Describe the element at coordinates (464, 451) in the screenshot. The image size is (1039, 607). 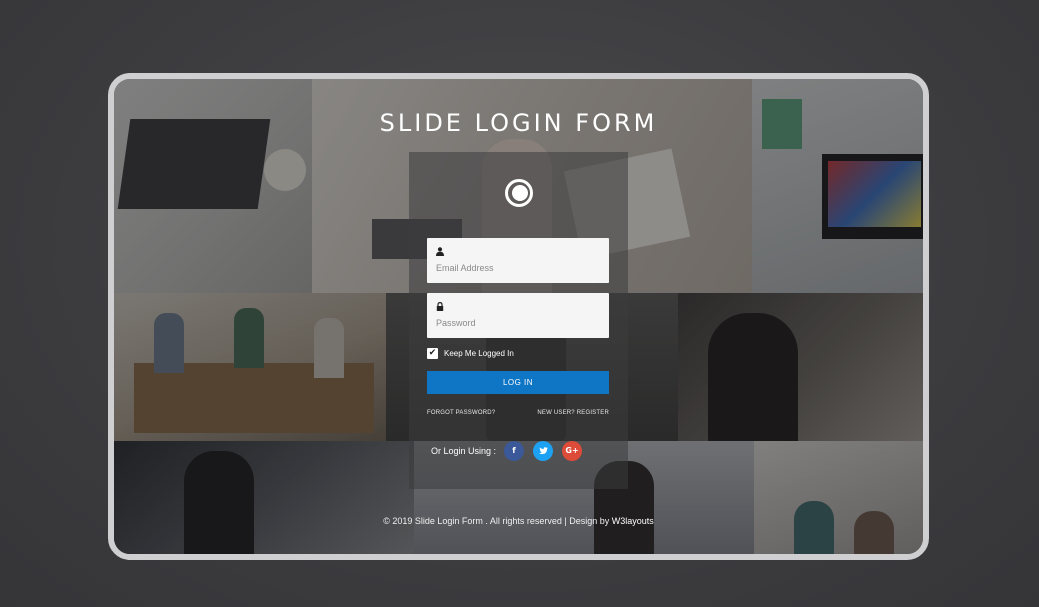
I see `social-login-label: Or Login Using :` at that location.